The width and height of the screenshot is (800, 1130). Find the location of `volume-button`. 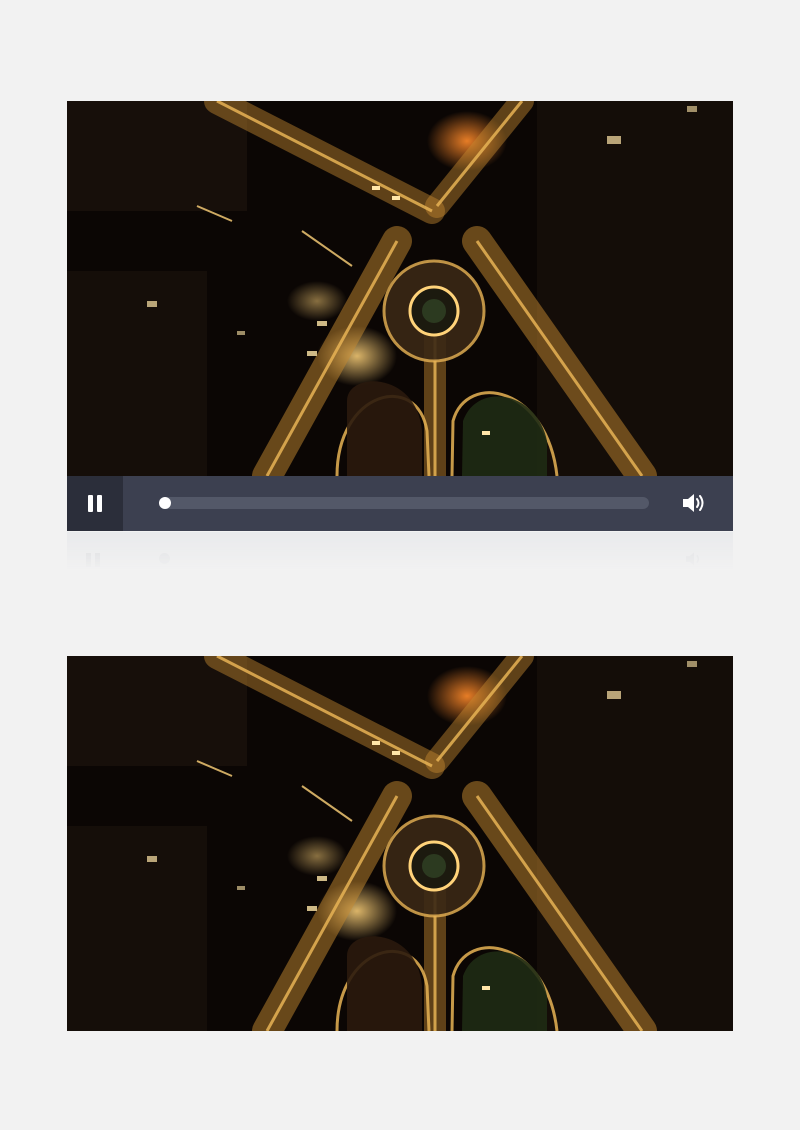

volume-button is located at coordinates (694, 503).